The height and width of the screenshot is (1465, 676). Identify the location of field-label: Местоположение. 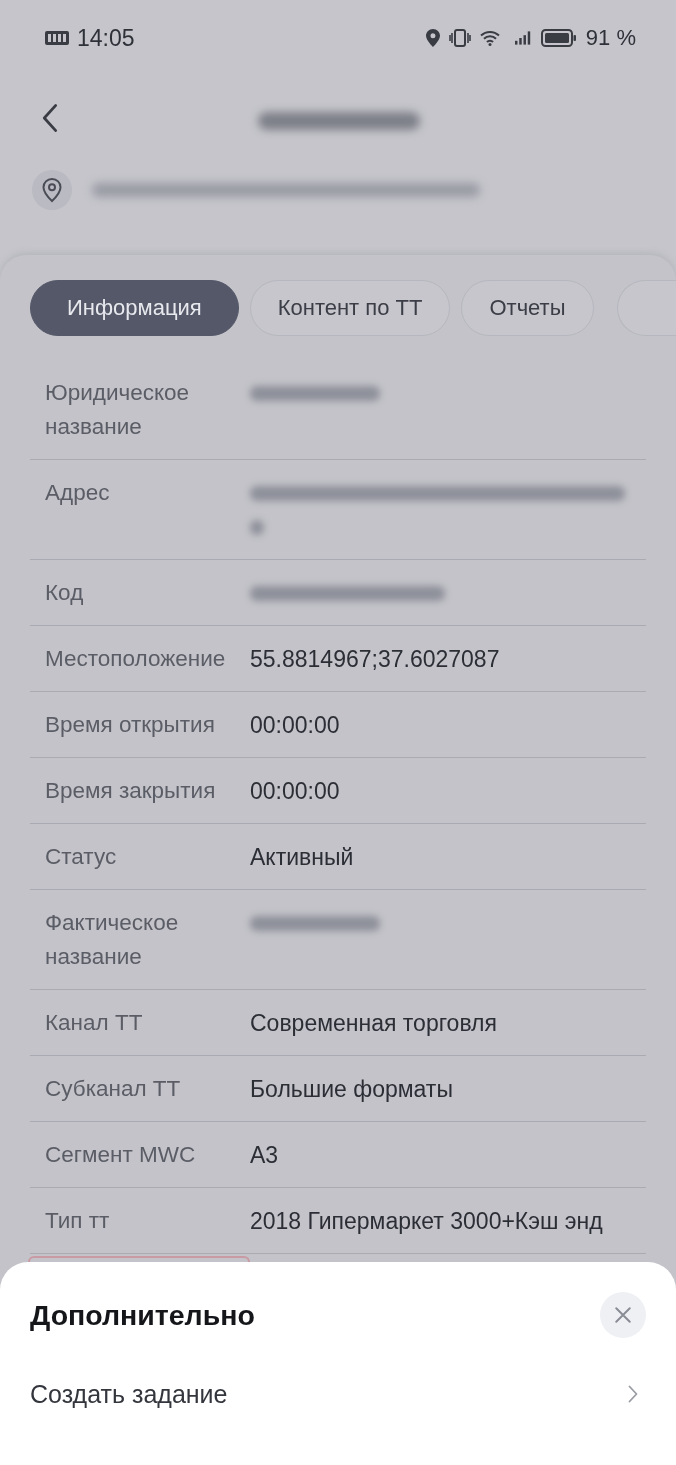
(136, 659).